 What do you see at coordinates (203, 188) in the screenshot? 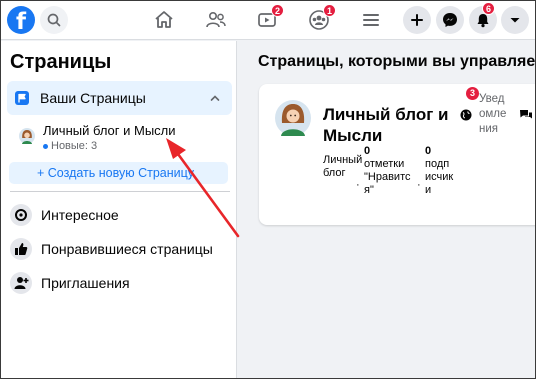
I see `annotation-arrow` at bounding box center [203, 188].